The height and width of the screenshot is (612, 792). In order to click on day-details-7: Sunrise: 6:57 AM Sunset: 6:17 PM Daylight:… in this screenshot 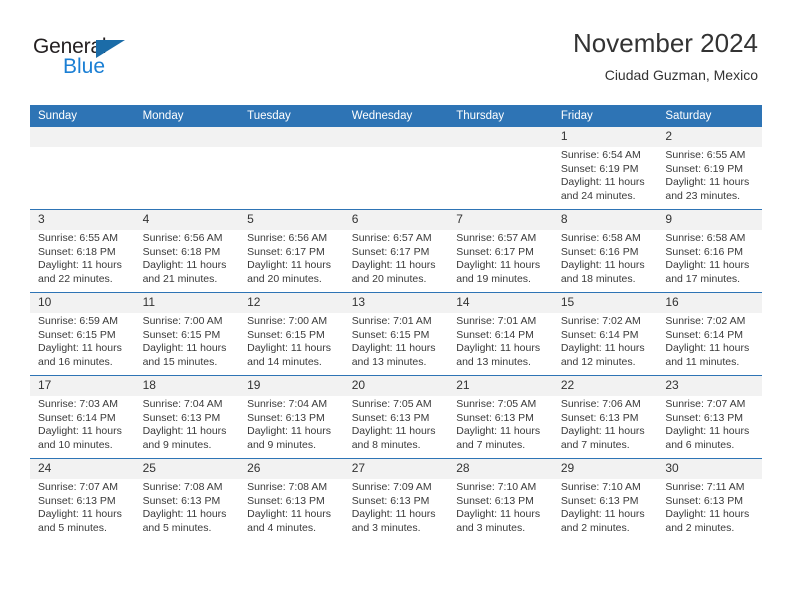, I will do `click(500, 261)`.